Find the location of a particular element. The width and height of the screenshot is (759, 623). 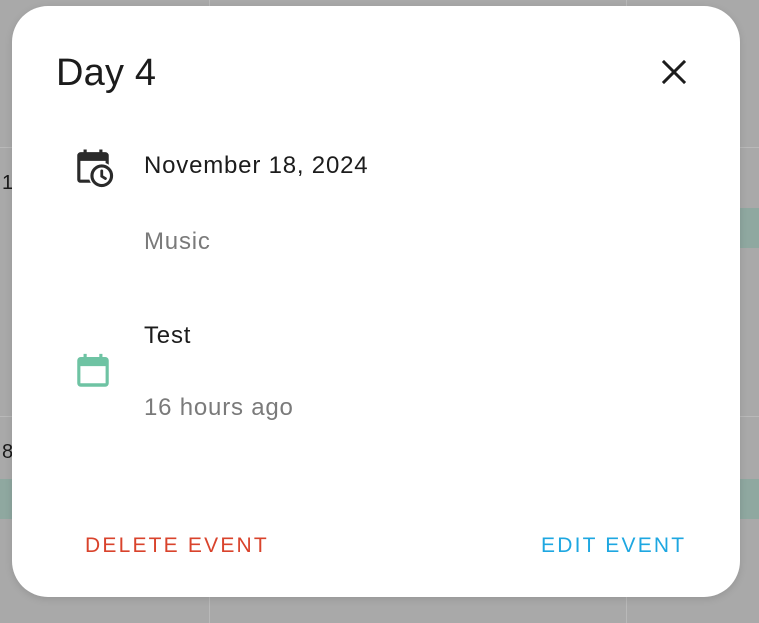

event-date: November 18, 2024 is located at coordinates (256, 165).